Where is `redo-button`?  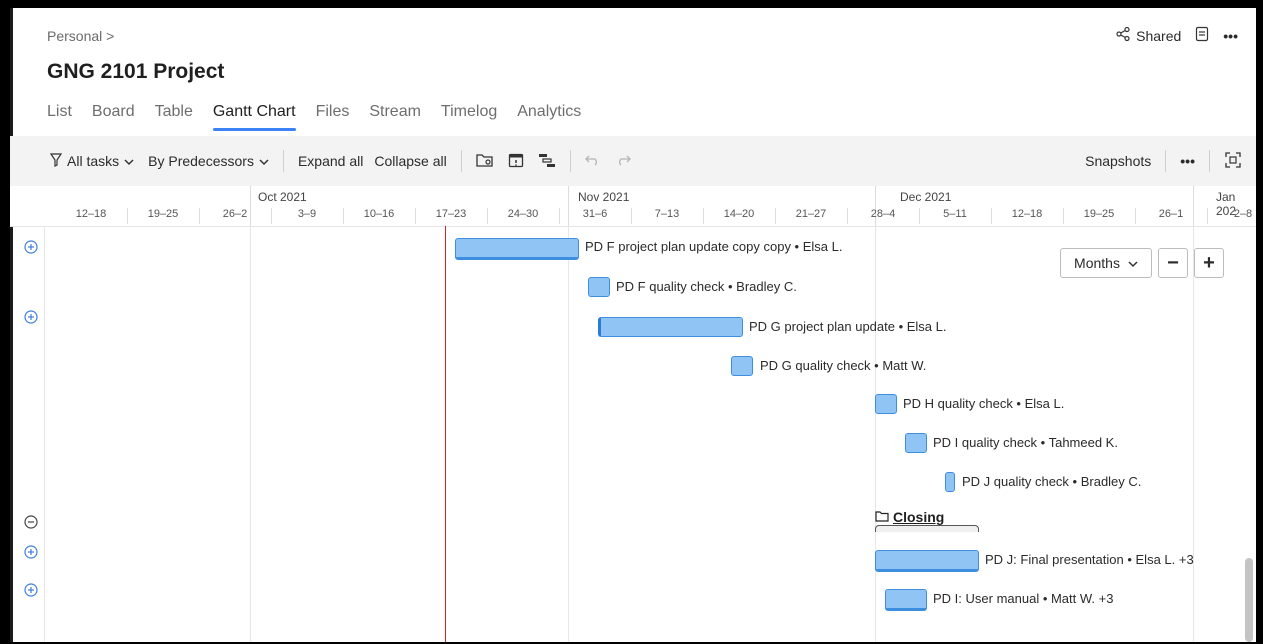
redo-button is located at coordinates (623, 161).